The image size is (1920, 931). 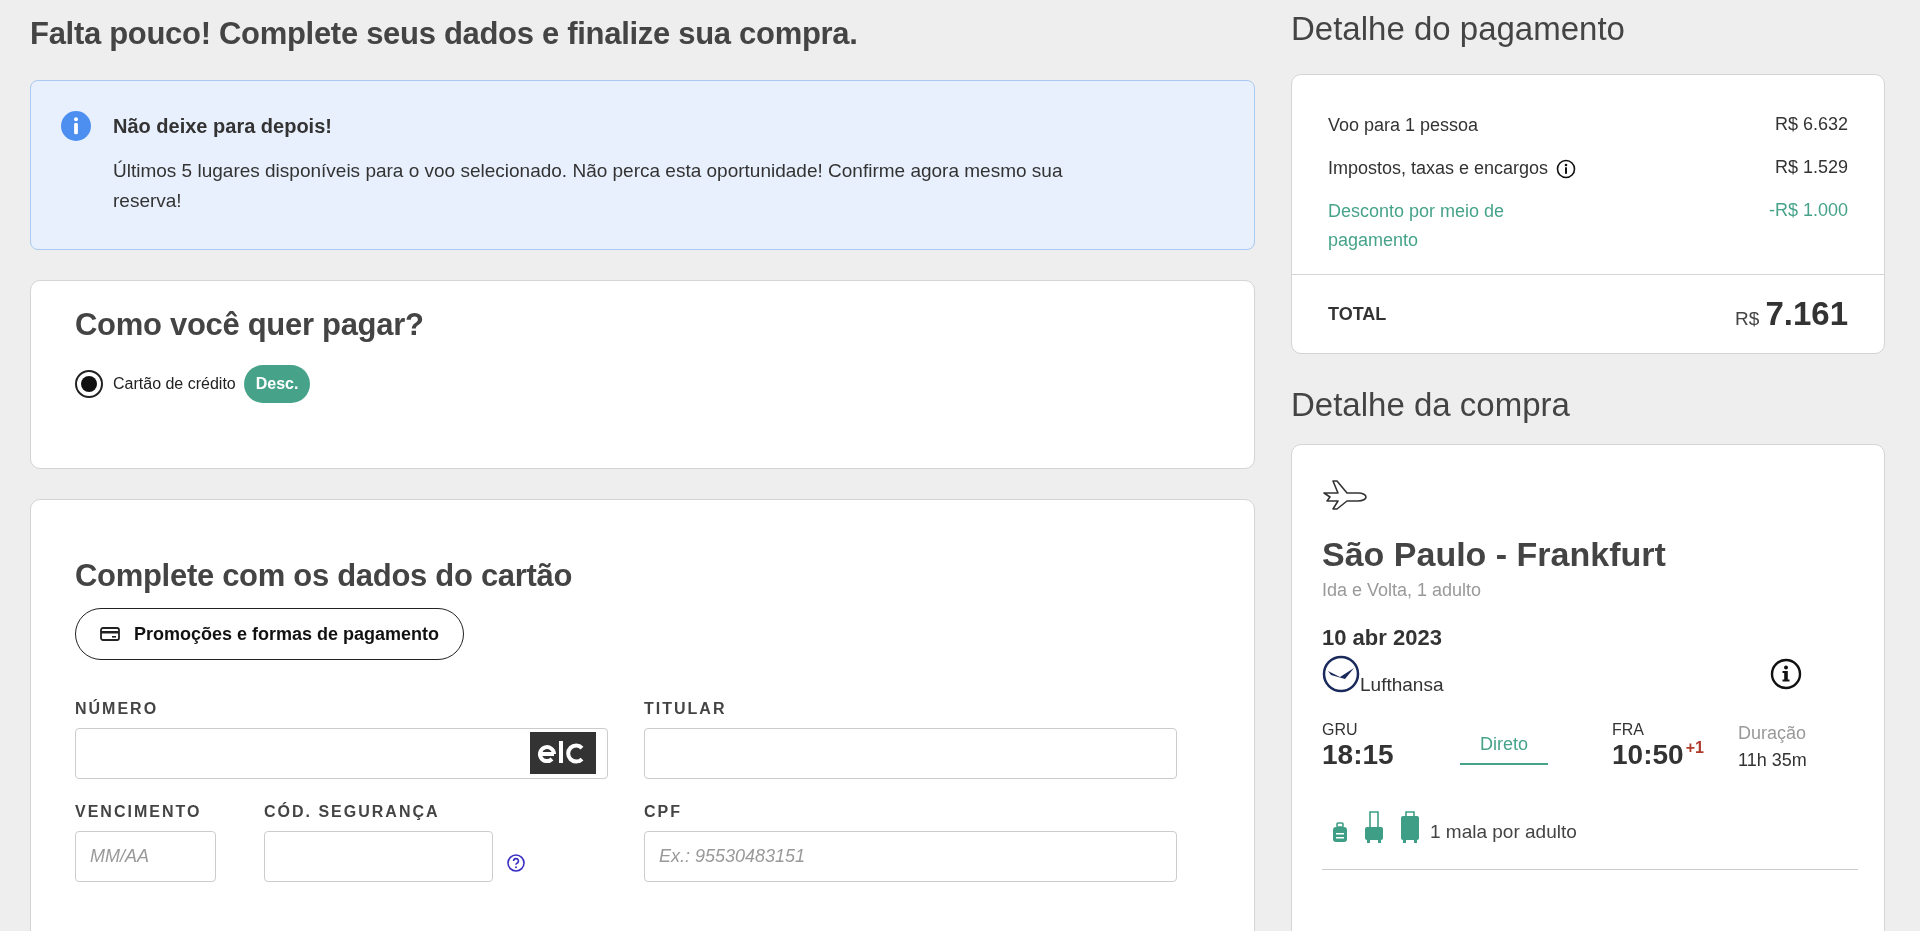 What do you see at coordinates (1808, 210) in the screenshot?
I see `price-amount: -R$ 1.000` at bounding box center [1808, 210].